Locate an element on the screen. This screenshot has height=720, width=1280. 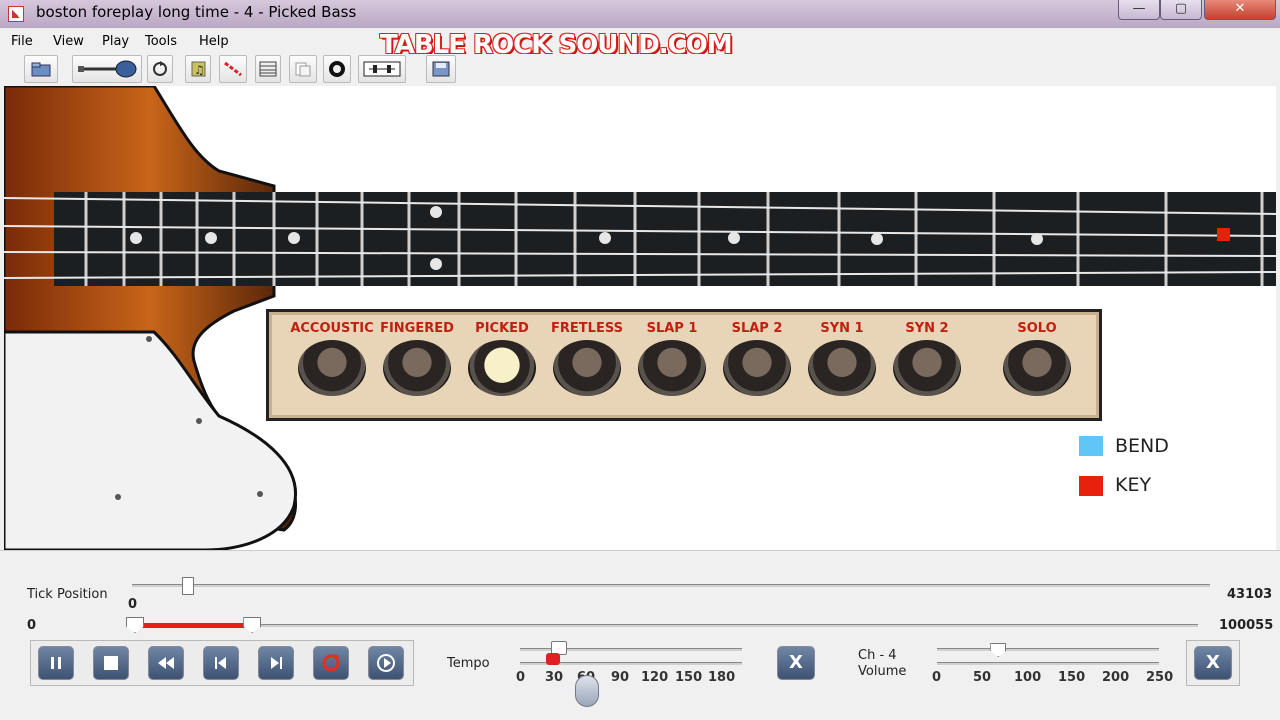
volume-label: Volume is located at coordinates (882, 671).